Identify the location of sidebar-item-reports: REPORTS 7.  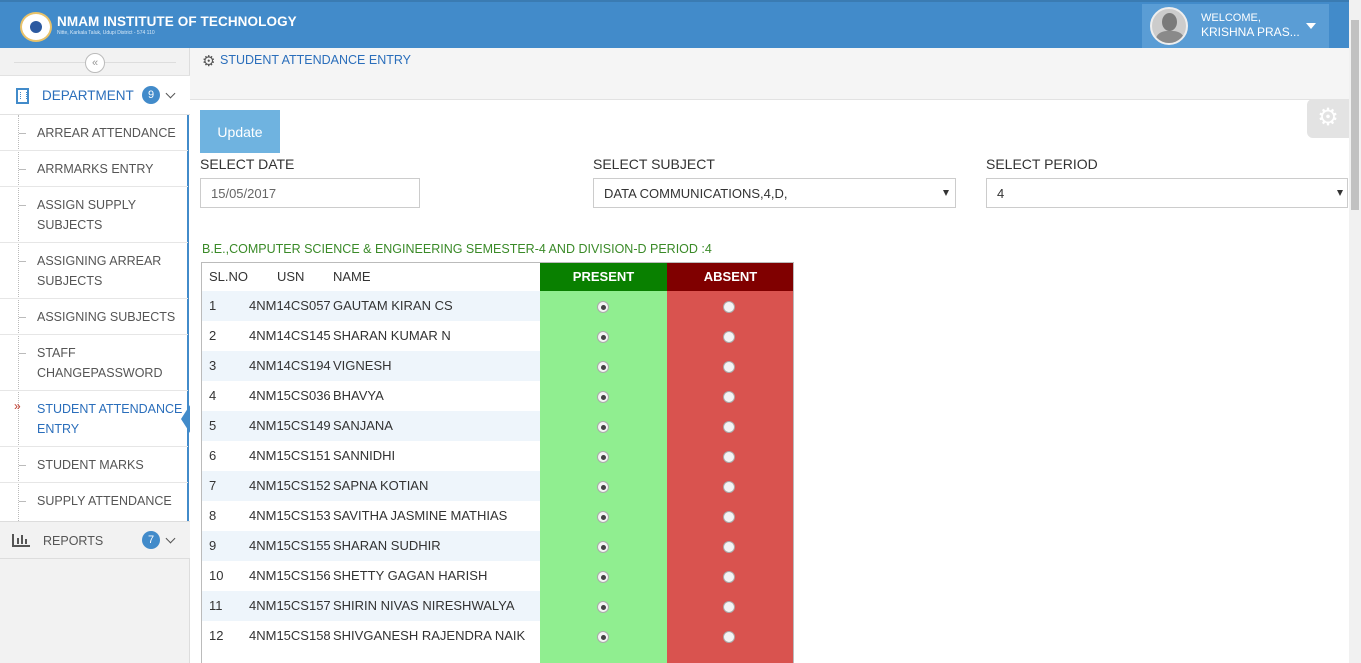
(95, 540).